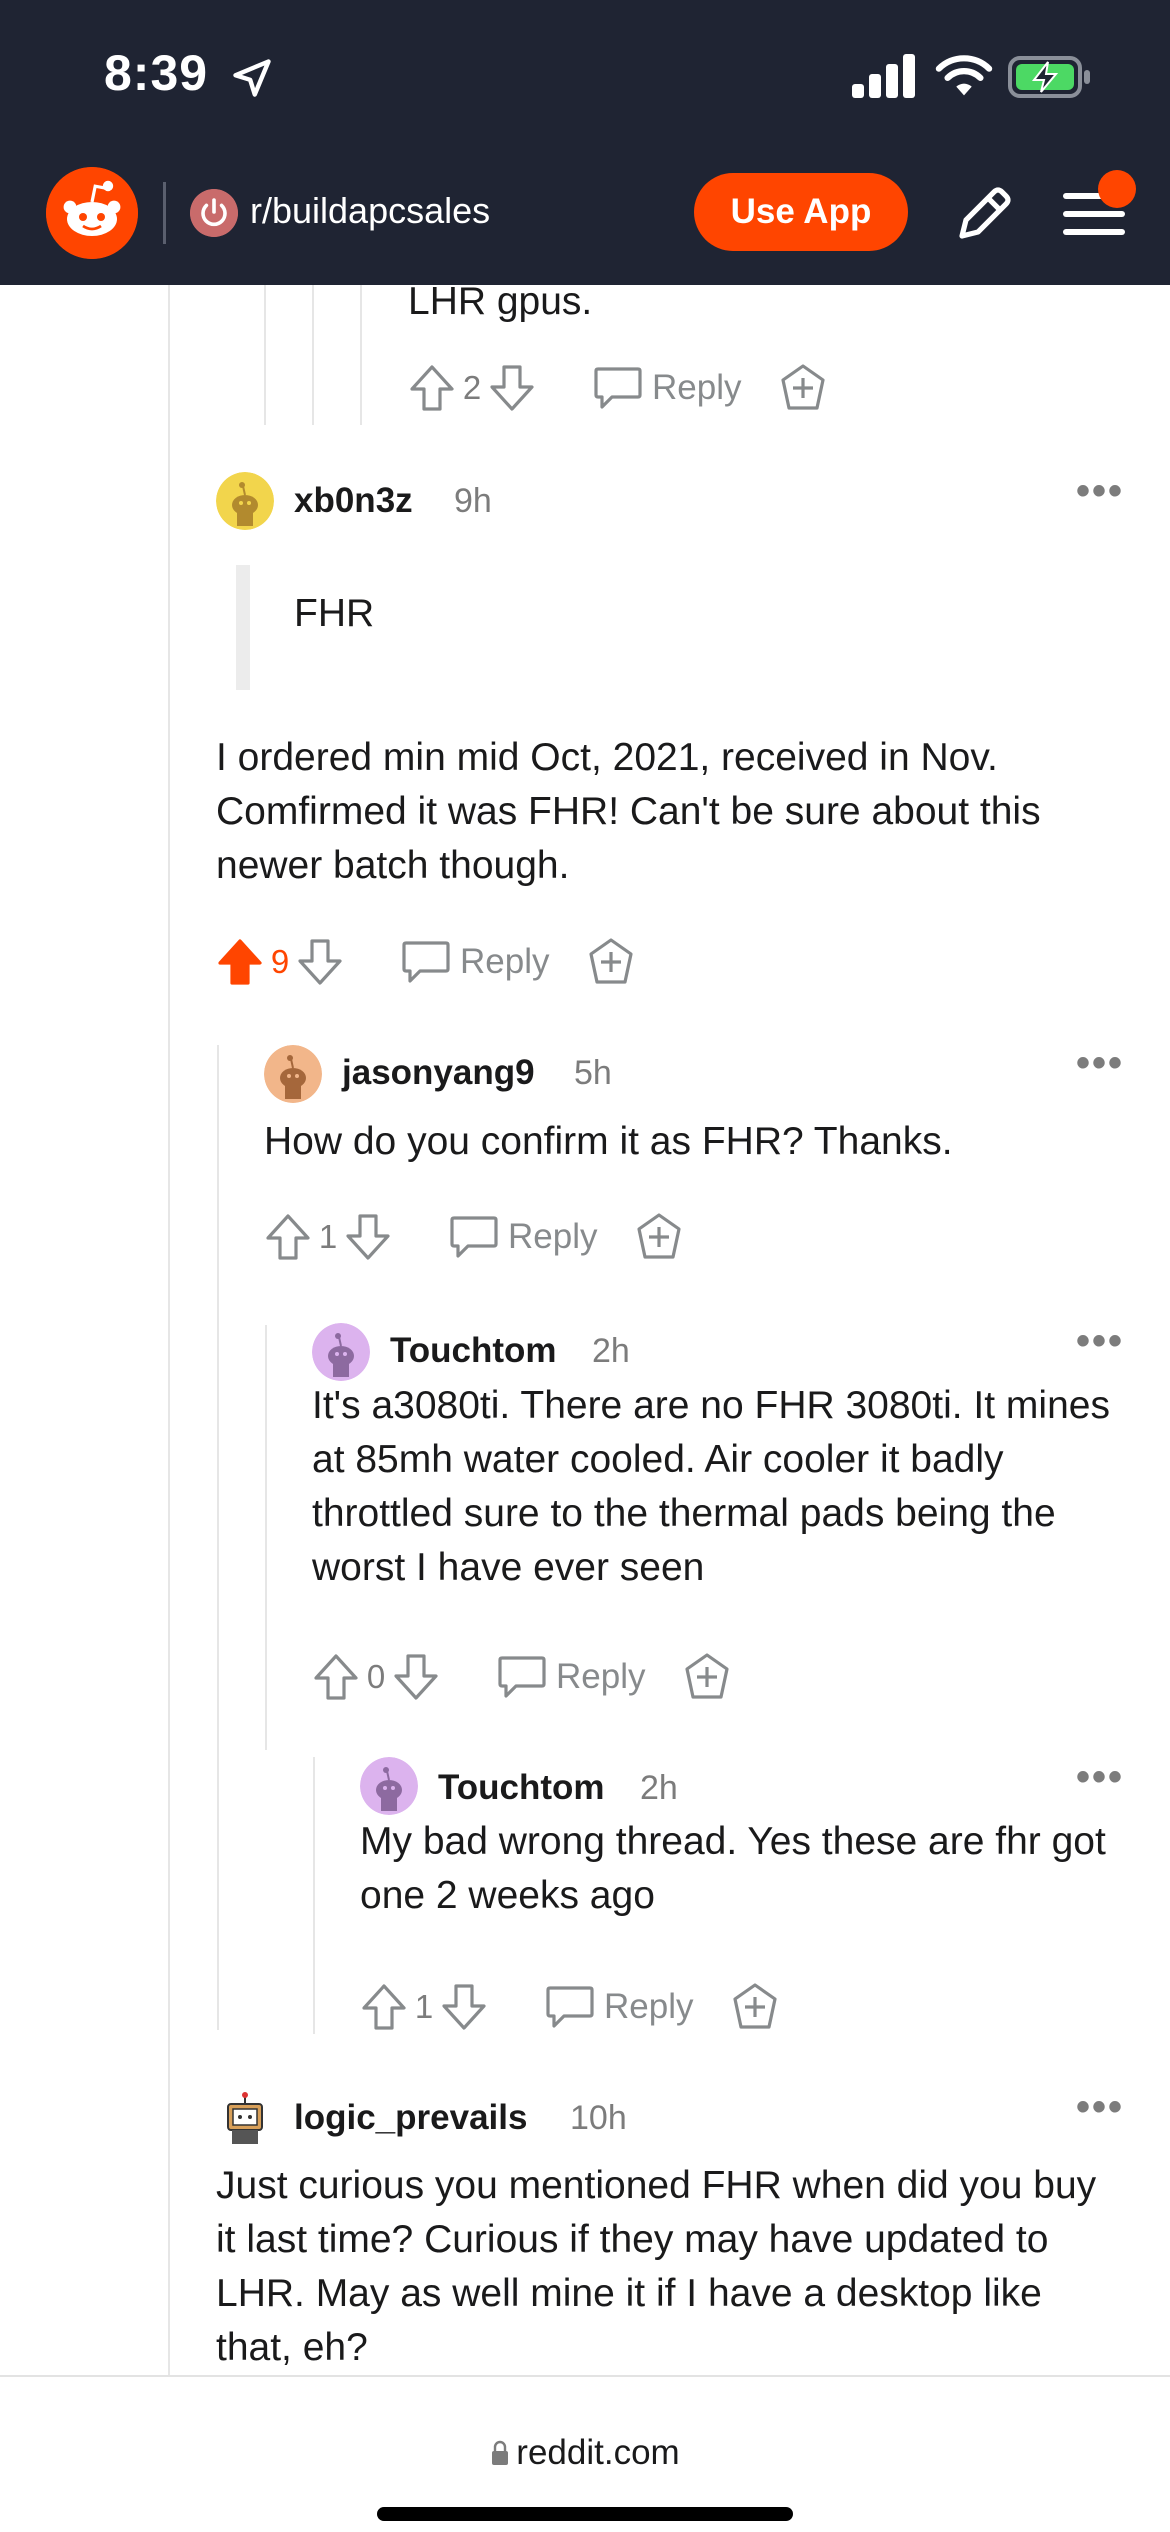  I want to click on vote-score: 9, so click(280, 961).